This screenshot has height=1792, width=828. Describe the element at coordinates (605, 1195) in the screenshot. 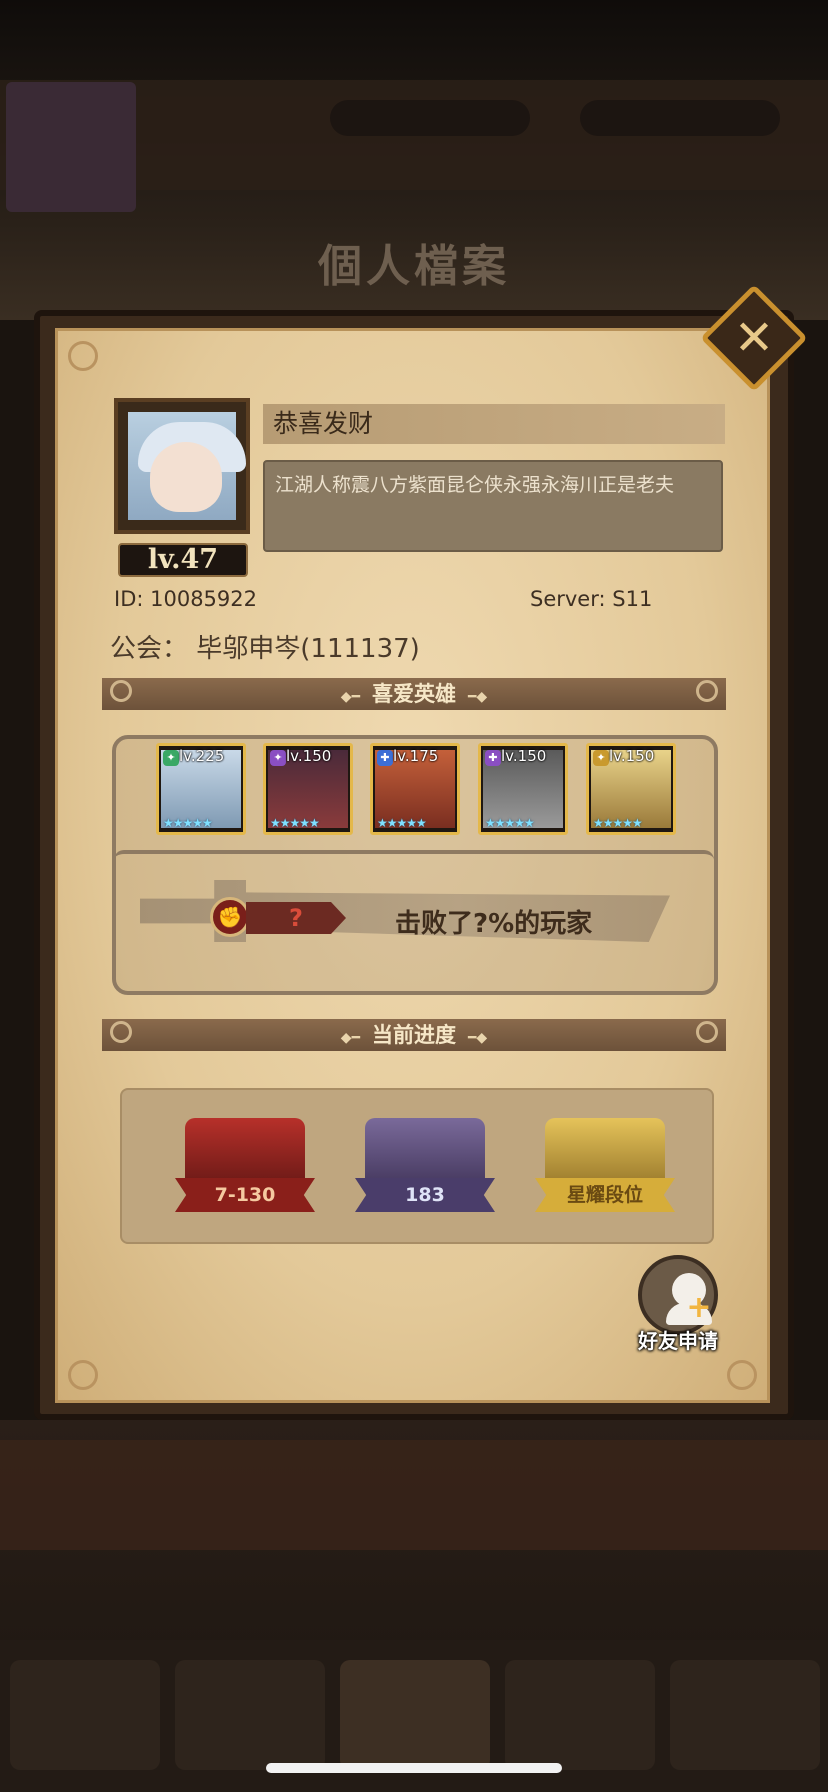

I see `rank-label: 星耀段位` at that location.